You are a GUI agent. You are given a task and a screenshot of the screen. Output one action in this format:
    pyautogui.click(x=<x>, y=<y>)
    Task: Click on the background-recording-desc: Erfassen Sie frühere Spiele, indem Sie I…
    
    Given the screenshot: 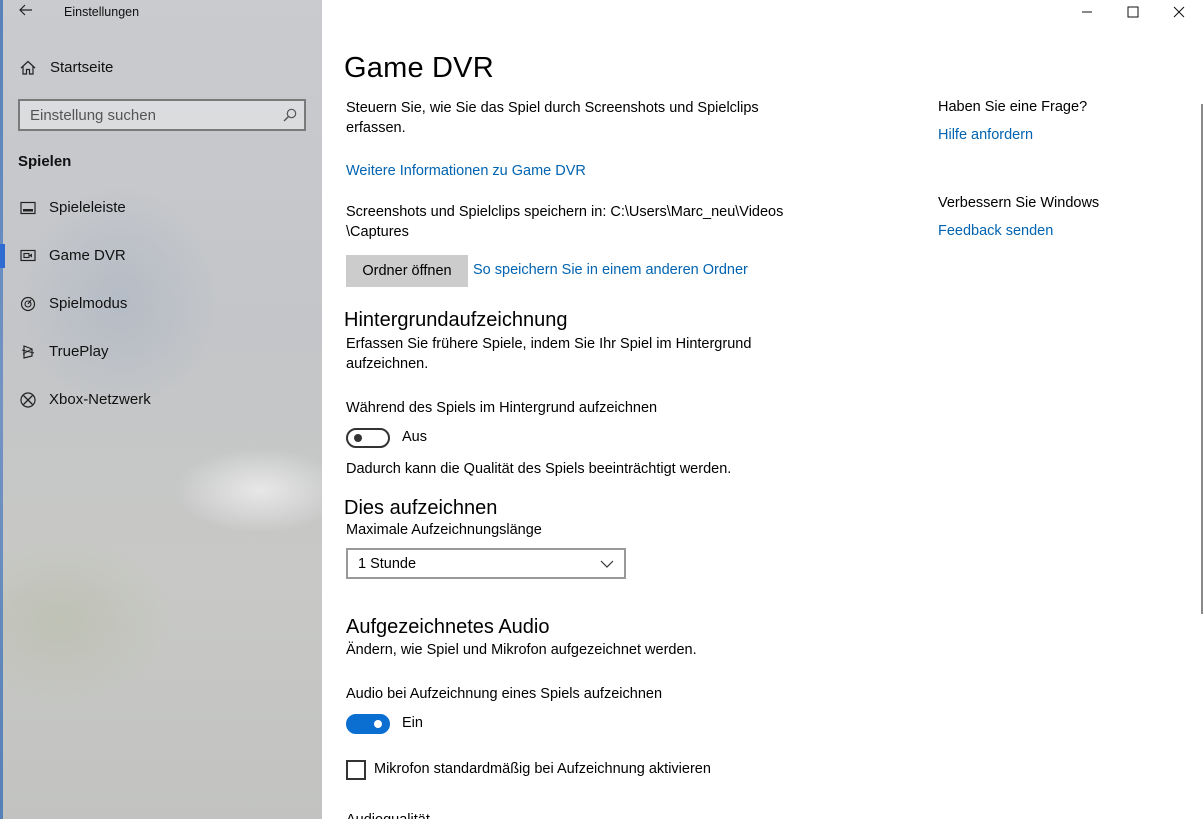 What is the action you would take?
    pyautogui.click(x=549, y=354)
    